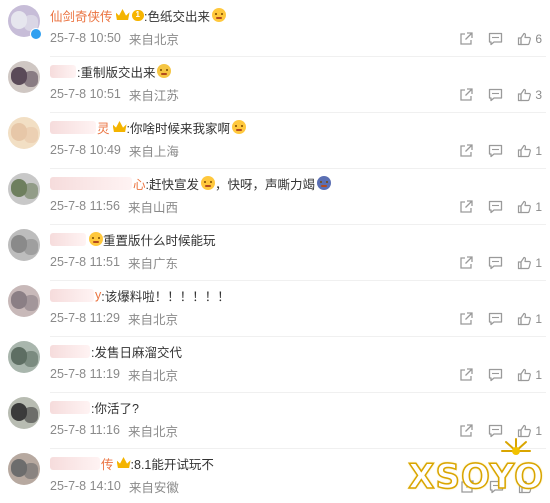  I want to click on comment-content: :发售日麻溜交代, so click(116, 351).